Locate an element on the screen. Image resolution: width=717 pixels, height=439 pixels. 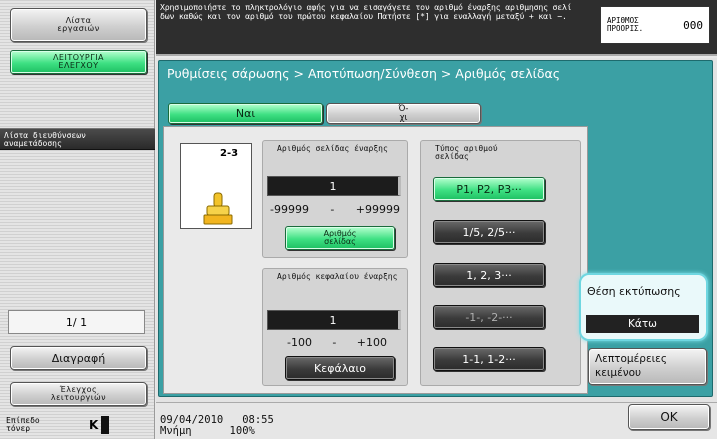
yes-label: Ναι is located at coordinates (245, 113).